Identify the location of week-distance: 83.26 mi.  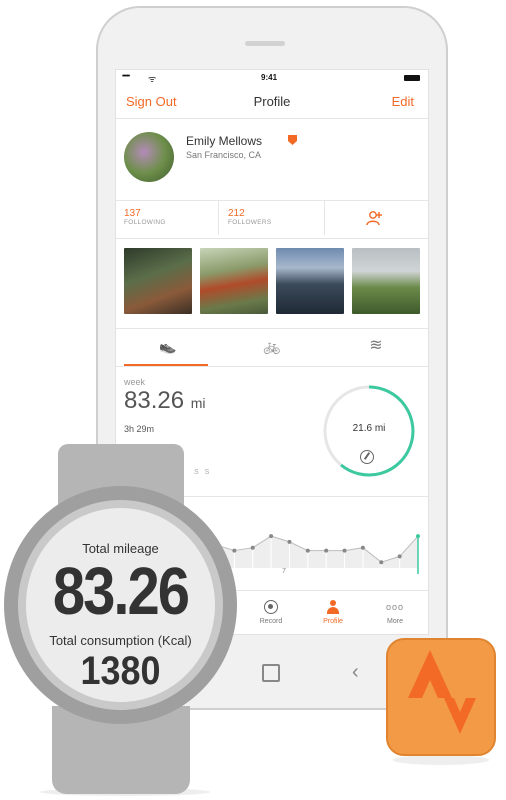
(165, 401).